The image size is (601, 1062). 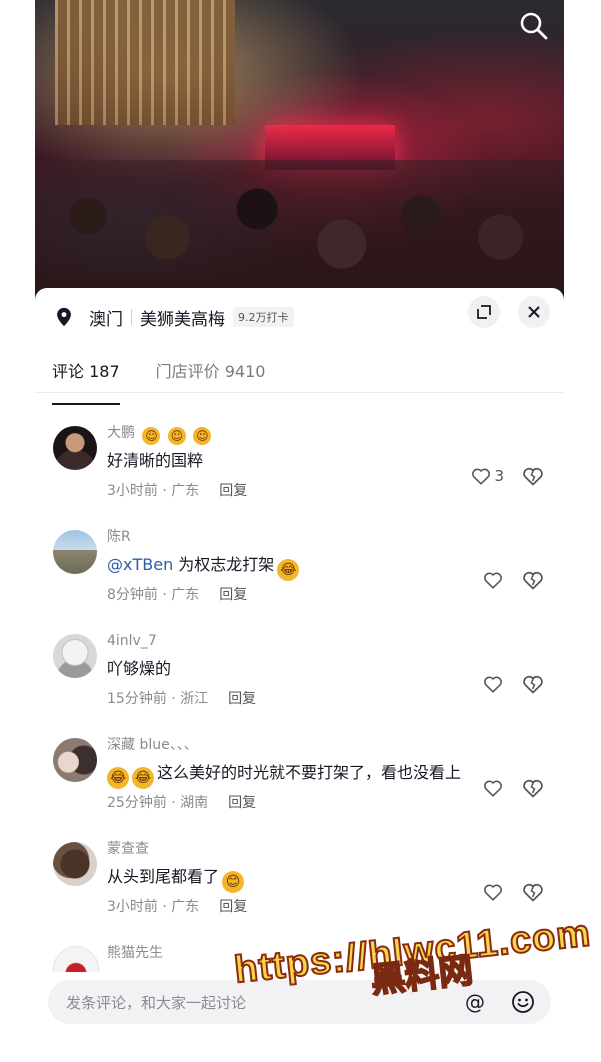 I want to click on comment-time: 25分钟前 · 湖南, so click(x=158, y=803).